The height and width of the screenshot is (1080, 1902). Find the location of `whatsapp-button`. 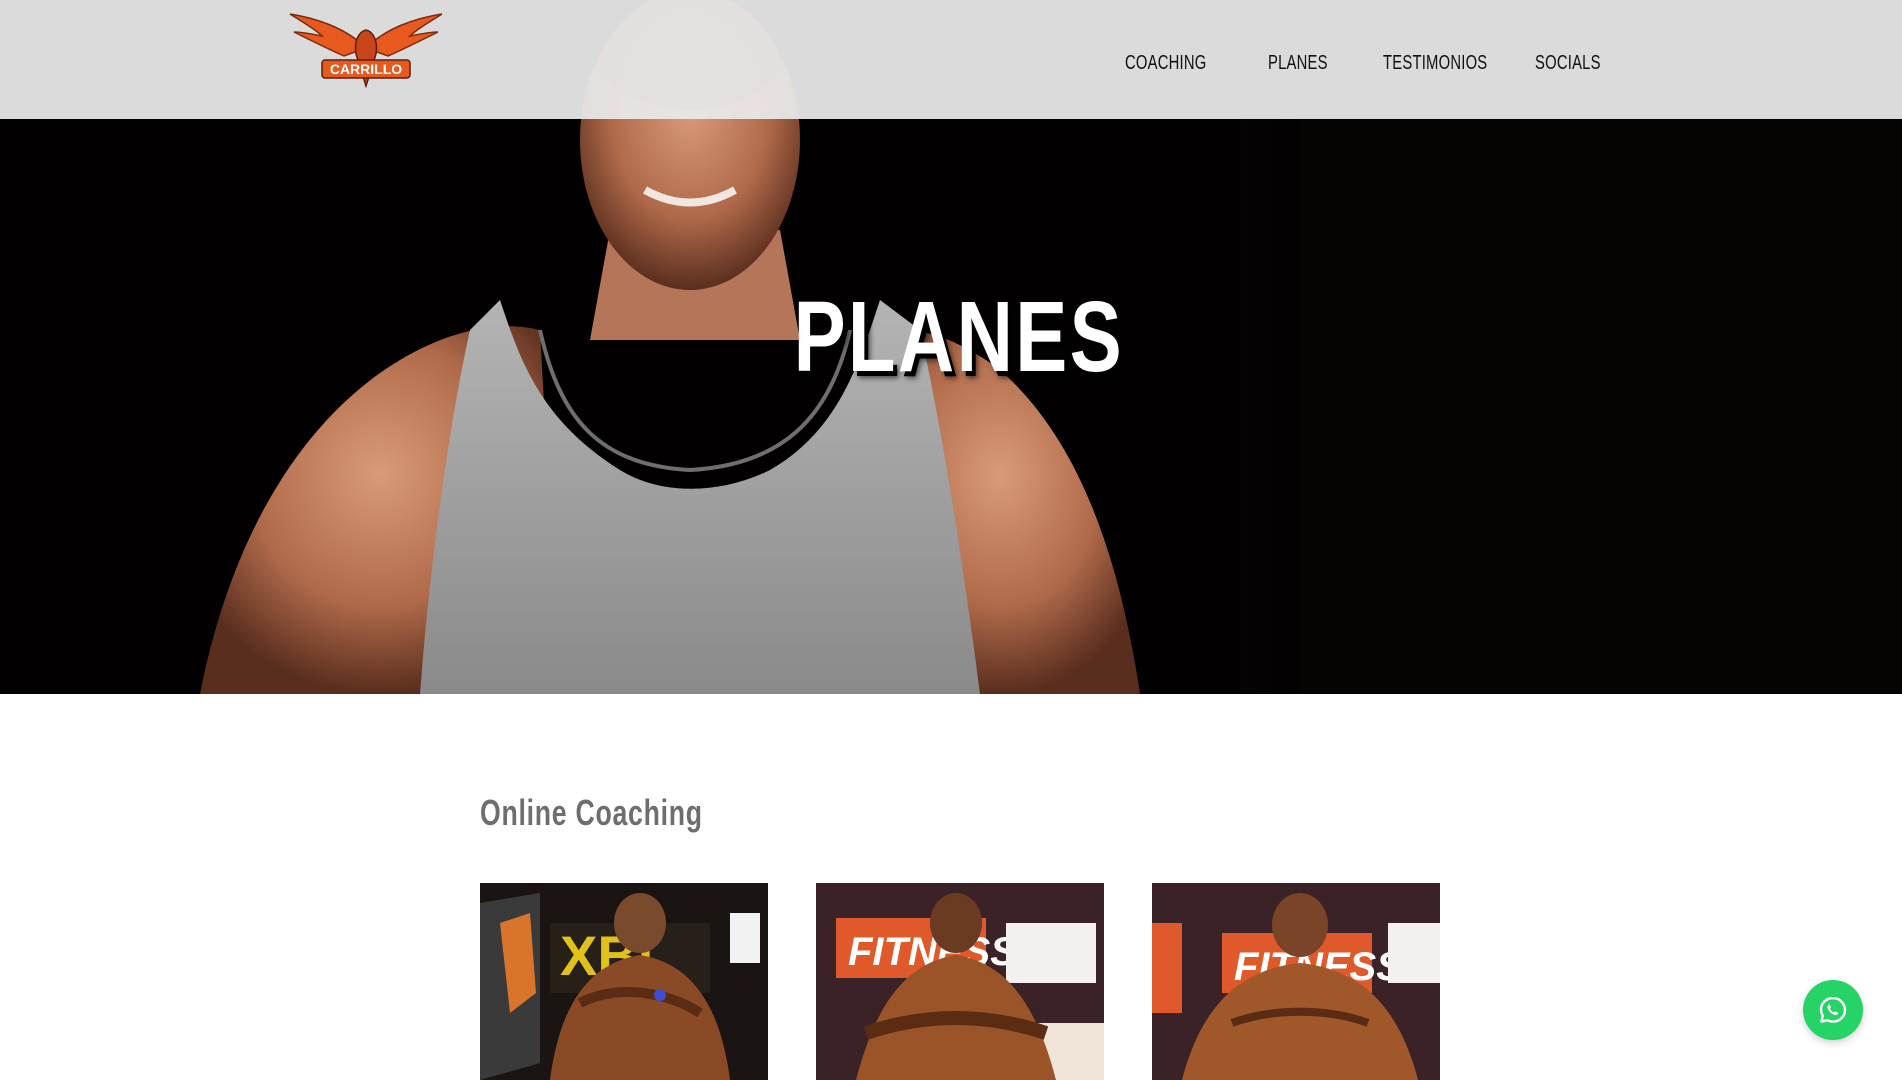

whatsapp-button is located at coordinates (1833, 1010).